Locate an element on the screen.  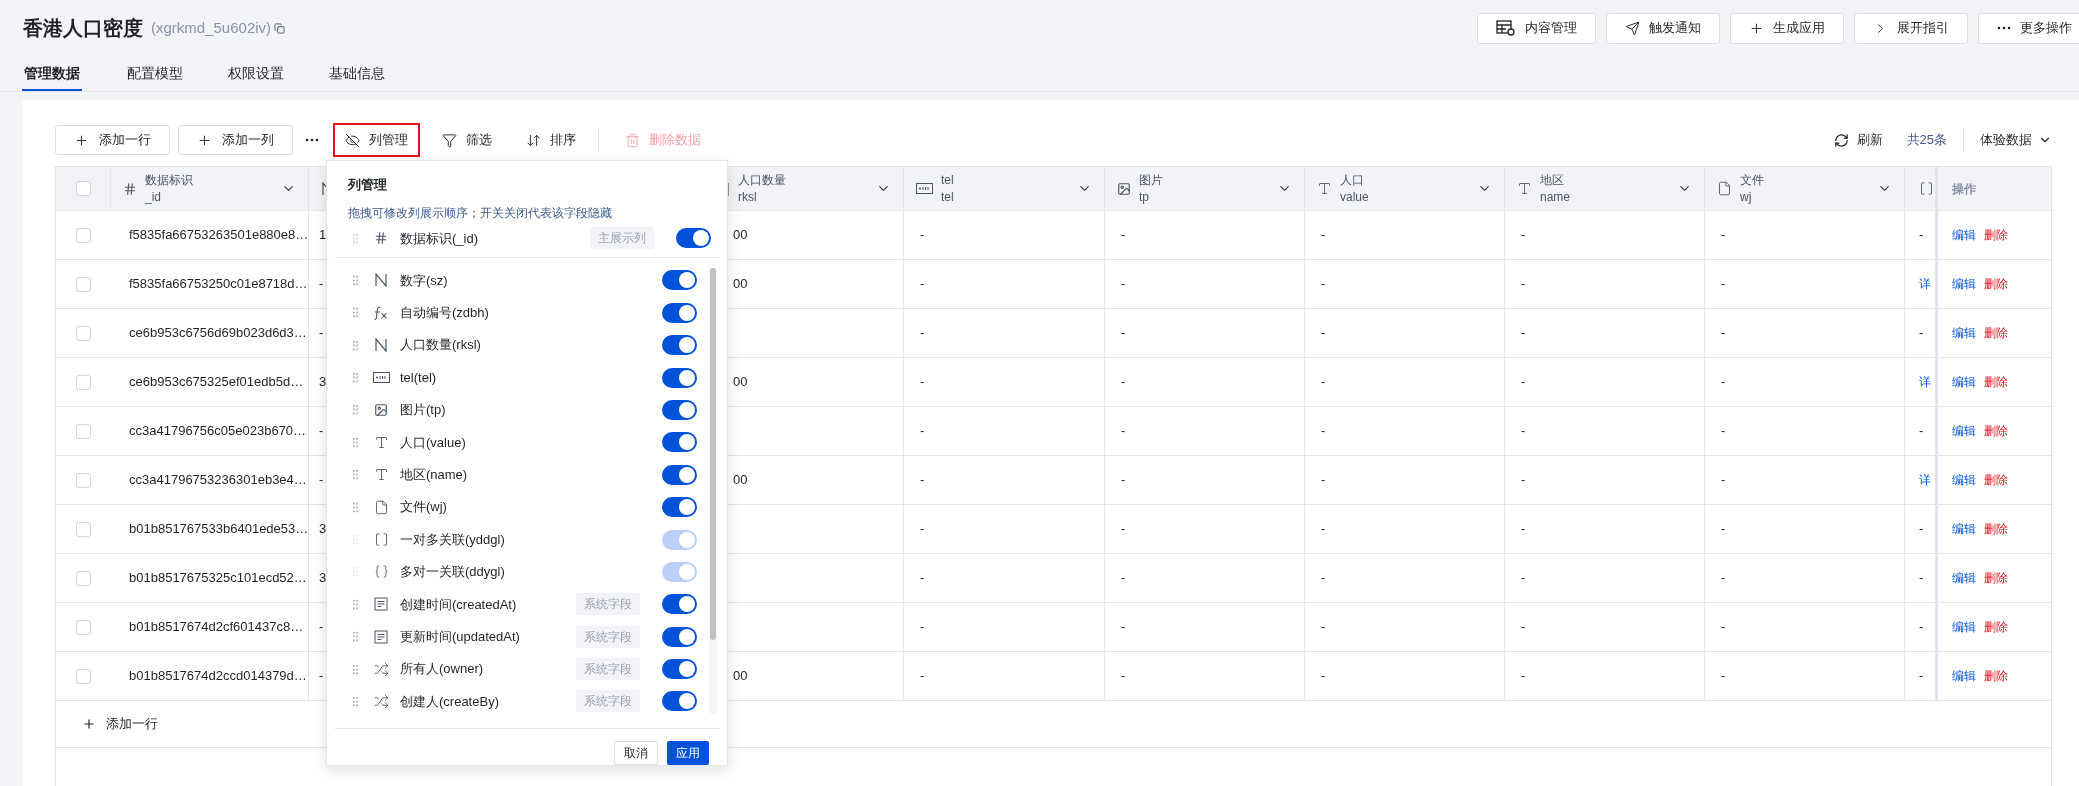
table-cell-text: 3 is located at coordinates (323, 529).